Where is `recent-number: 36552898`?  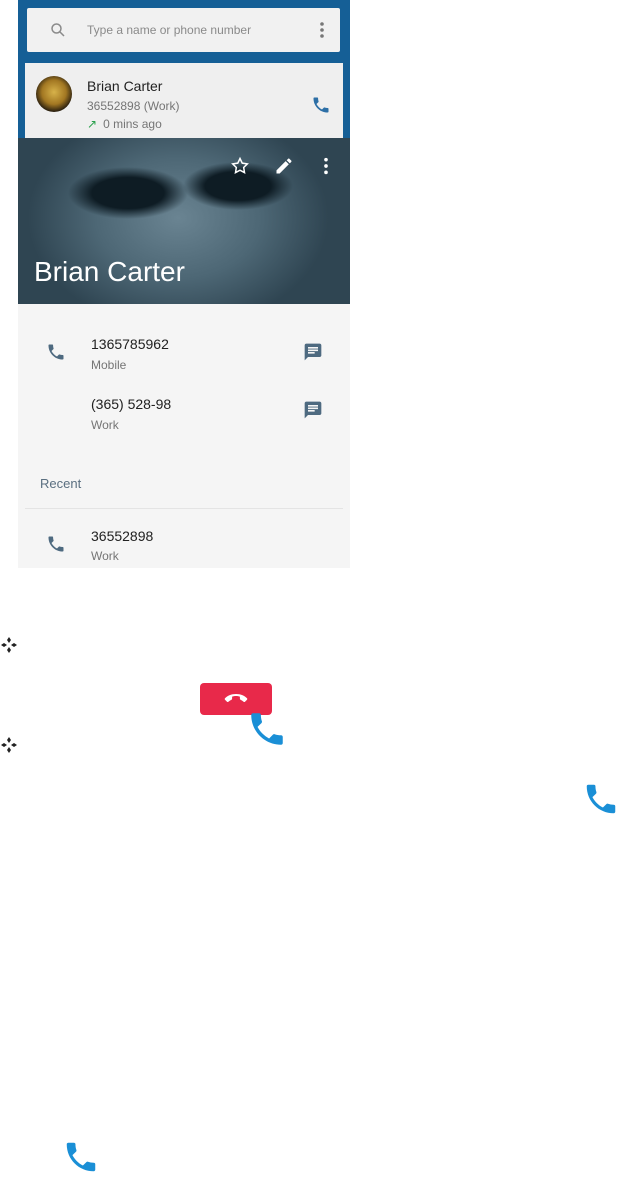 recent-number: 36552898 is located at coordinates (122, 536).